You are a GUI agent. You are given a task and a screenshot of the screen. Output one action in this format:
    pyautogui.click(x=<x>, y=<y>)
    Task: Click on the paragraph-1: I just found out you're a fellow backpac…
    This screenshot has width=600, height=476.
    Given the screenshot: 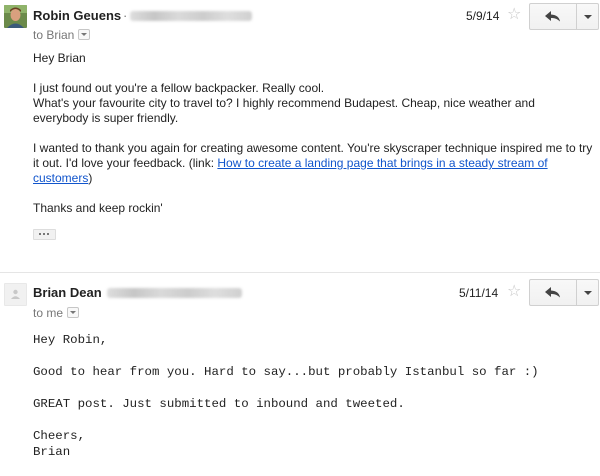 What is the action you would take?
    pyautogui.click(x=313, y=103)
    